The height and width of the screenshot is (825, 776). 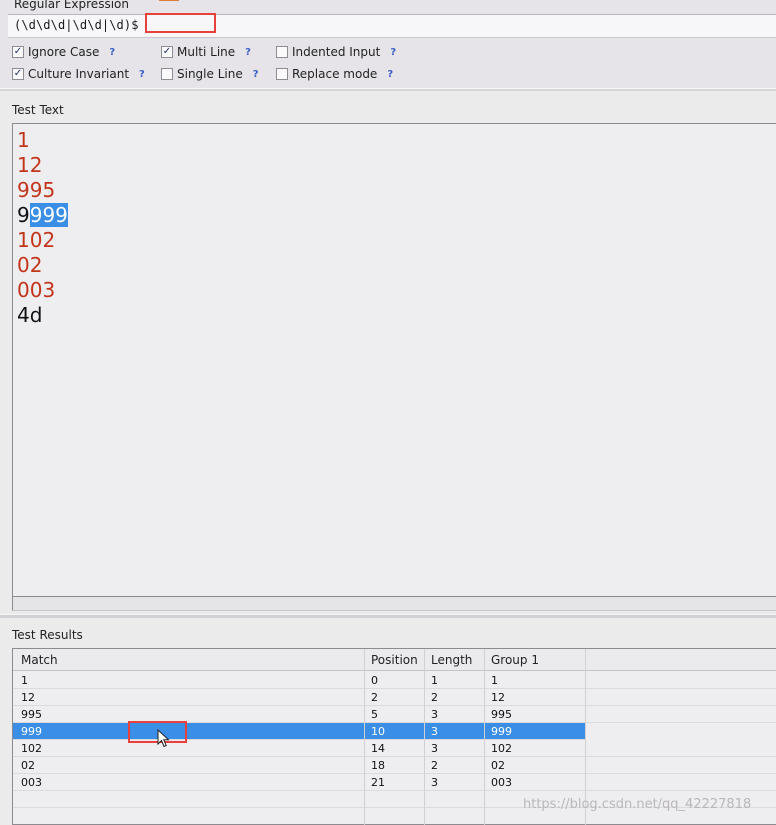 What do you see at coordinates (451, 660) in the screenshot?
I see `column-header-length: Length` at bounding box center [451, 660].